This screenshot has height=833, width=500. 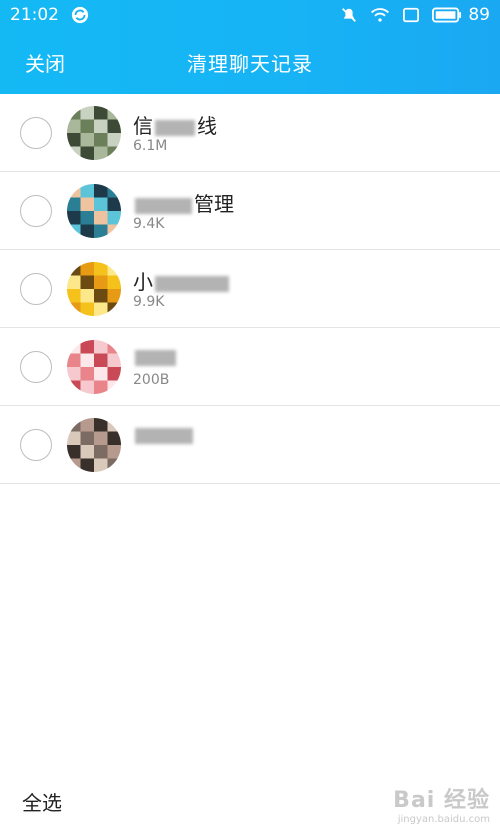 I want to click on chat-row: 200B, so click(x=250, y=367).